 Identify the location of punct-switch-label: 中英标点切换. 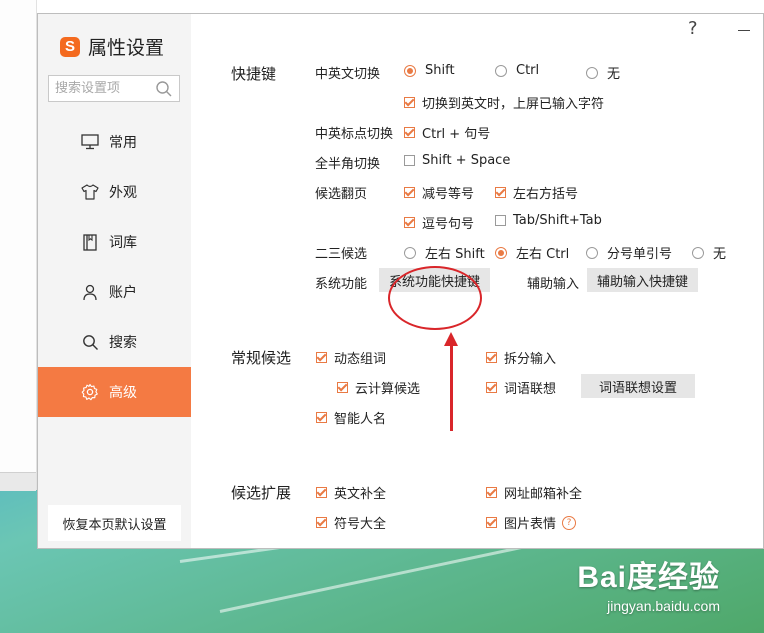
(354, 134).